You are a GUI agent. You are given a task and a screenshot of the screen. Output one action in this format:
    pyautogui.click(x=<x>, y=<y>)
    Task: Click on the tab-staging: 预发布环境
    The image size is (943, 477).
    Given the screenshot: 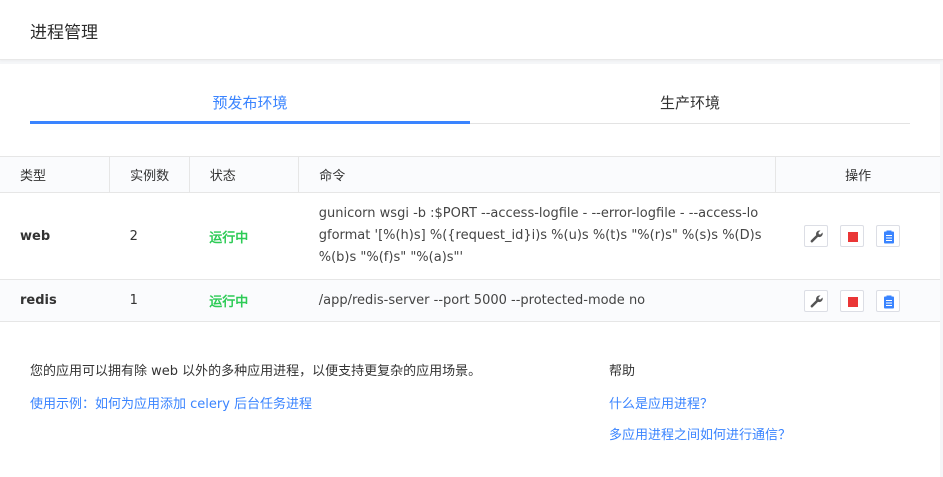 What is the action you would take?
    pyautogui.click(x=250, y=105)
    